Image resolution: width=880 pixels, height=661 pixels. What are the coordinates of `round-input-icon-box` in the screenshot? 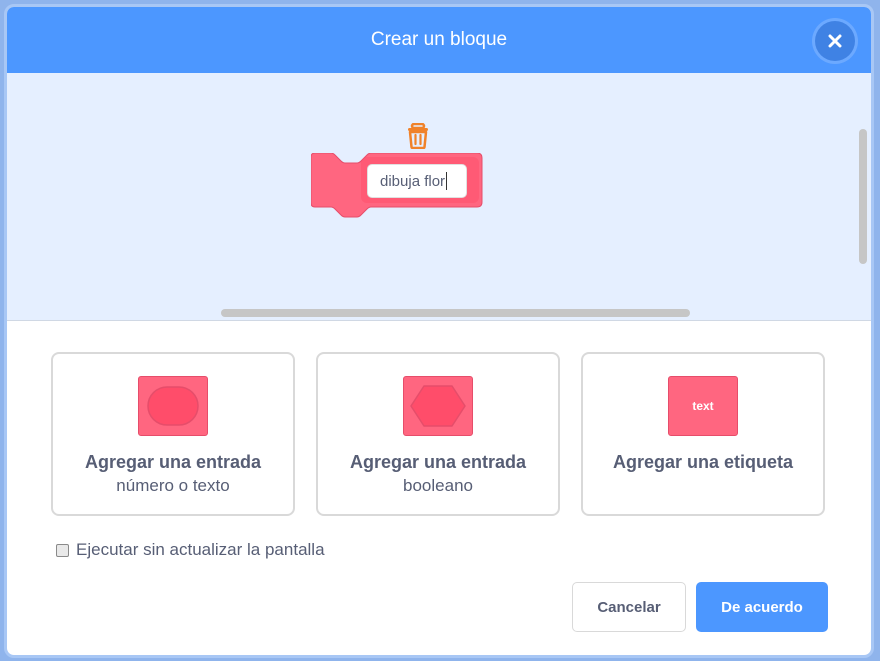 It's located at (173, 406).